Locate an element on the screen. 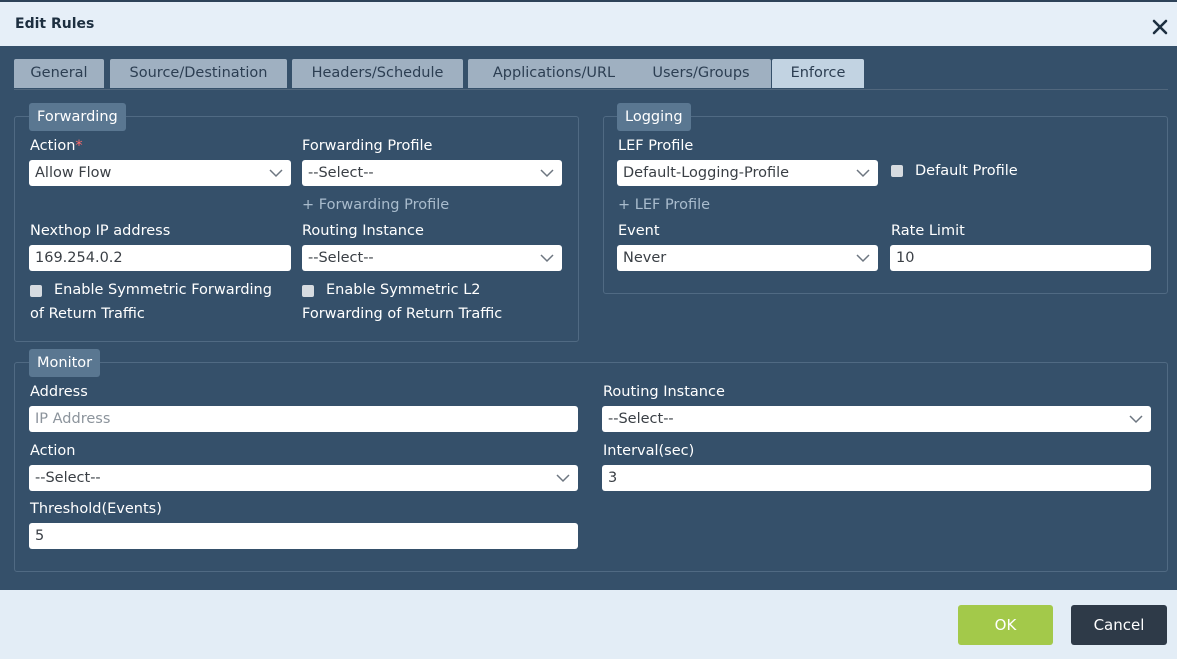  monitor-action-value: --Select-- is located at coordinates (68, 478).